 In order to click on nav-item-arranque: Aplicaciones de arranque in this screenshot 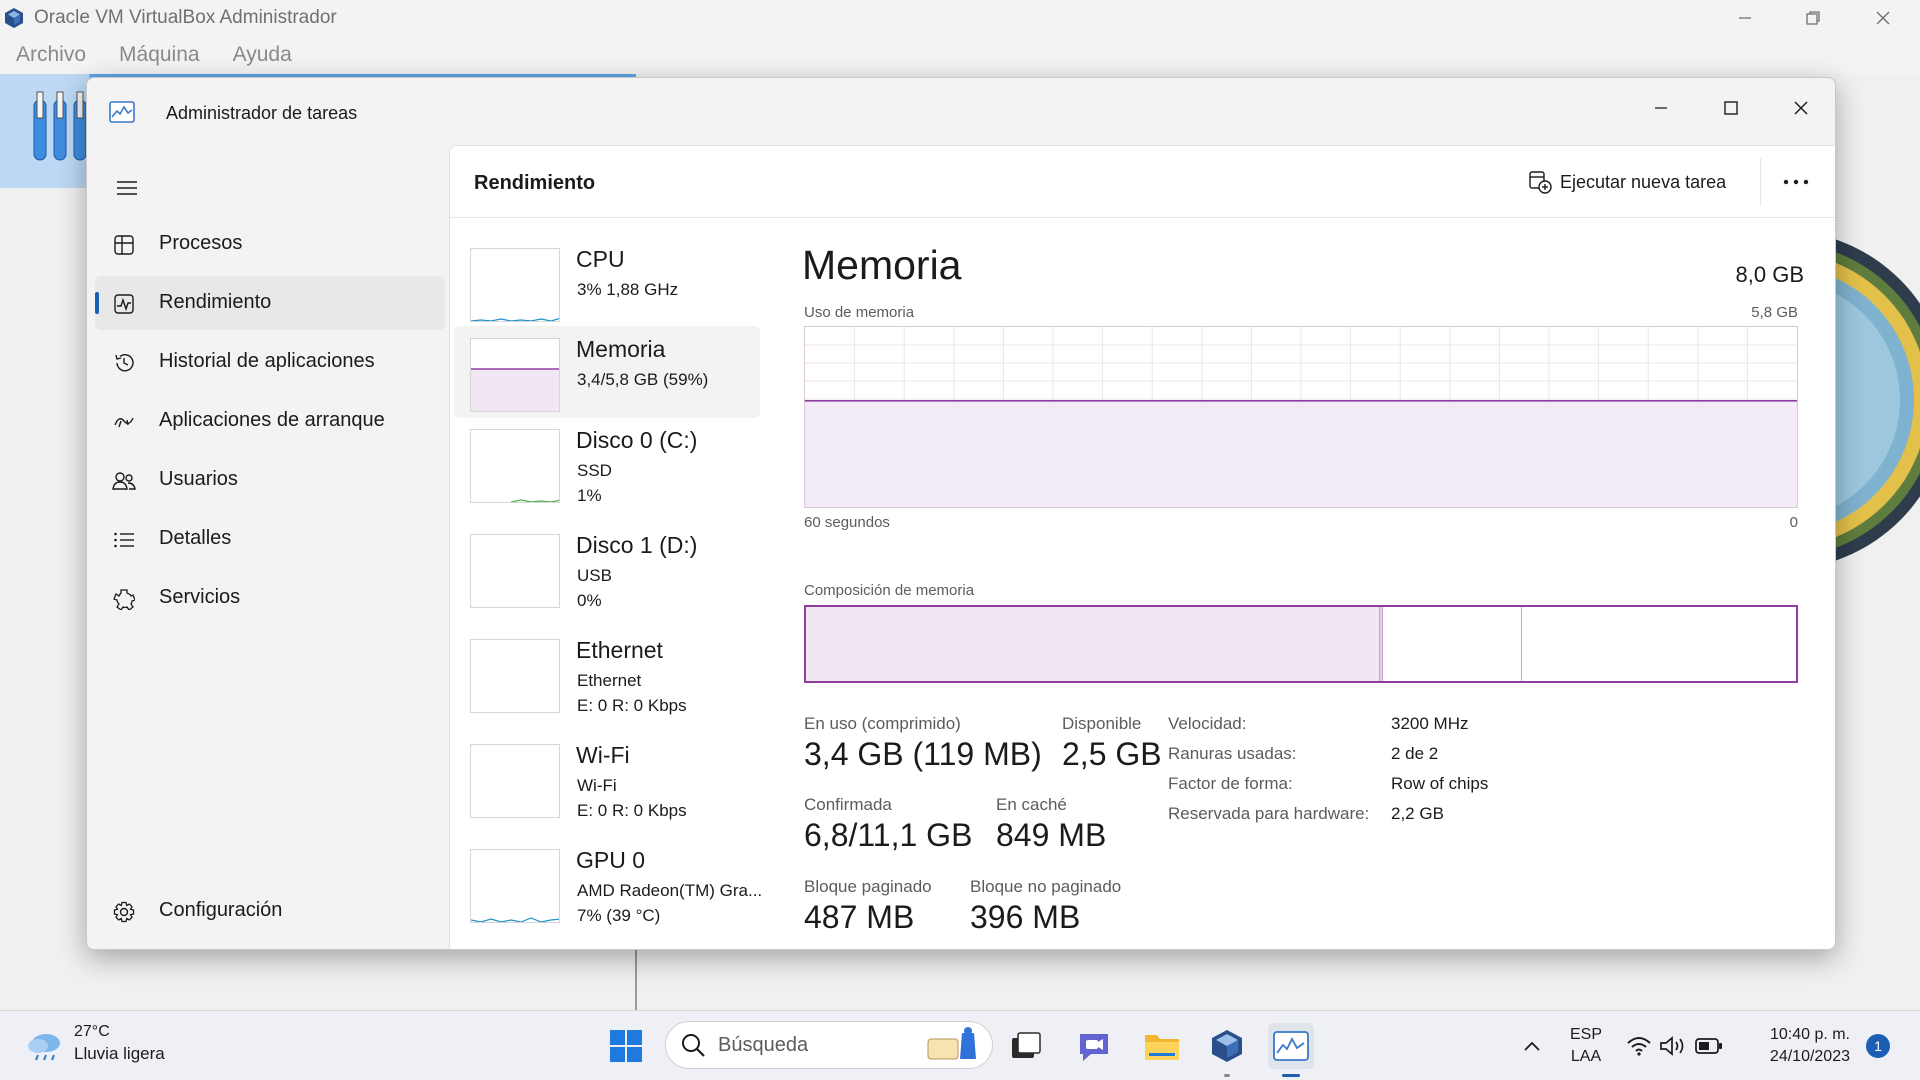, I will do `click(270, 421)`.